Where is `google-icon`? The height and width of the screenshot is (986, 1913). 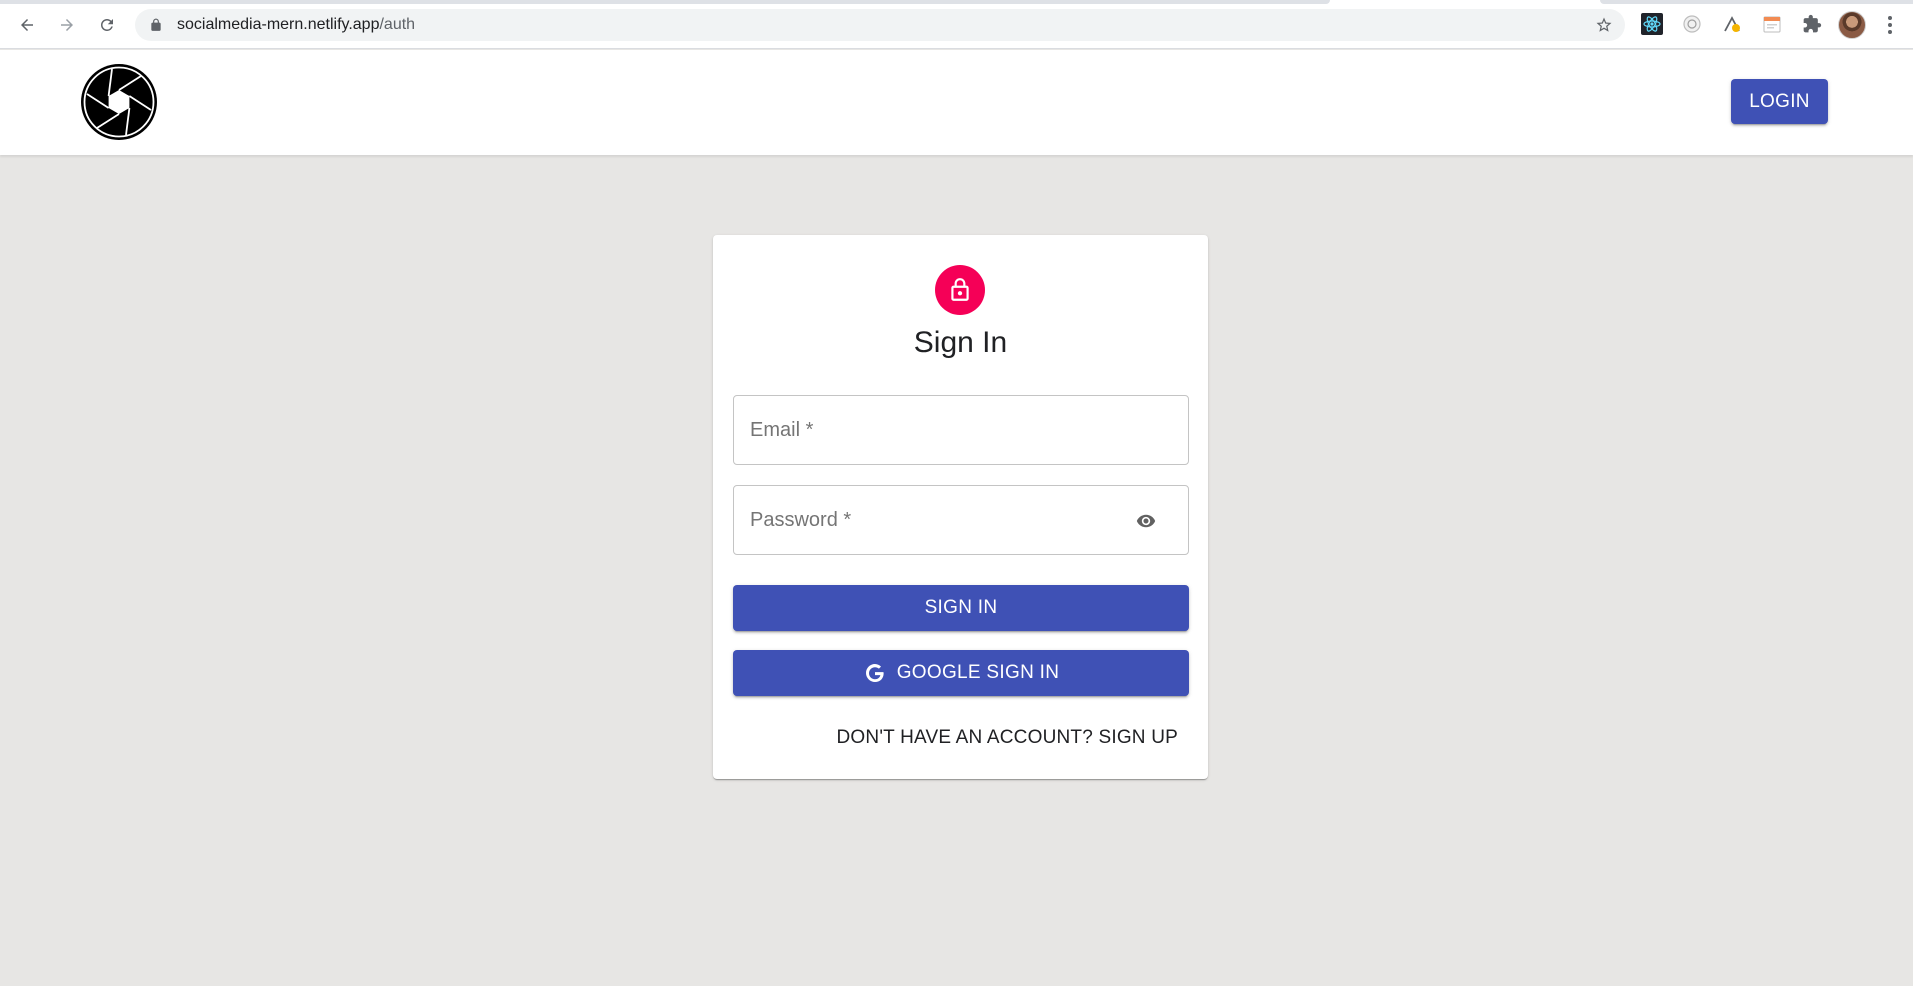
google-icon is located at coordinates (875, 673).